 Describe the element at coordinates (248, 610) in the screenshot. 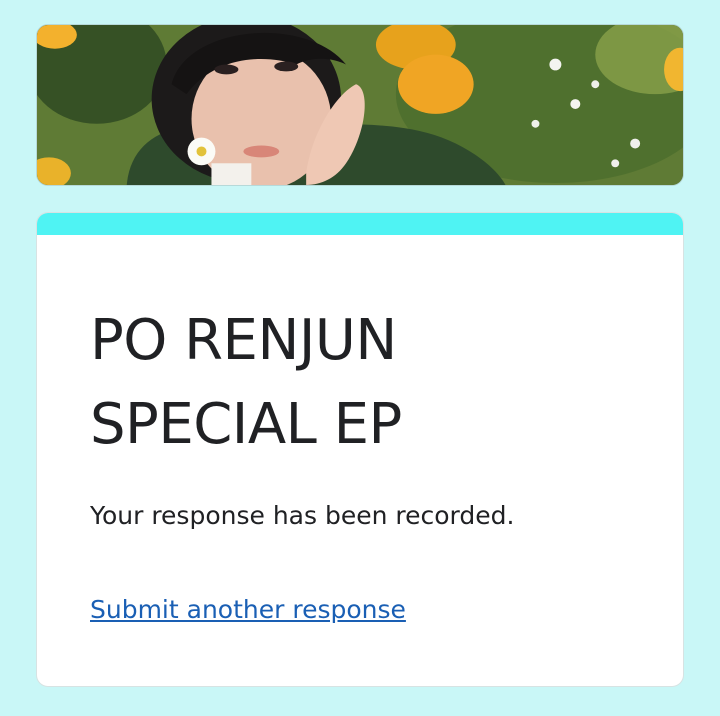

I see `submit-another-response-link: Submit another response` at that location.